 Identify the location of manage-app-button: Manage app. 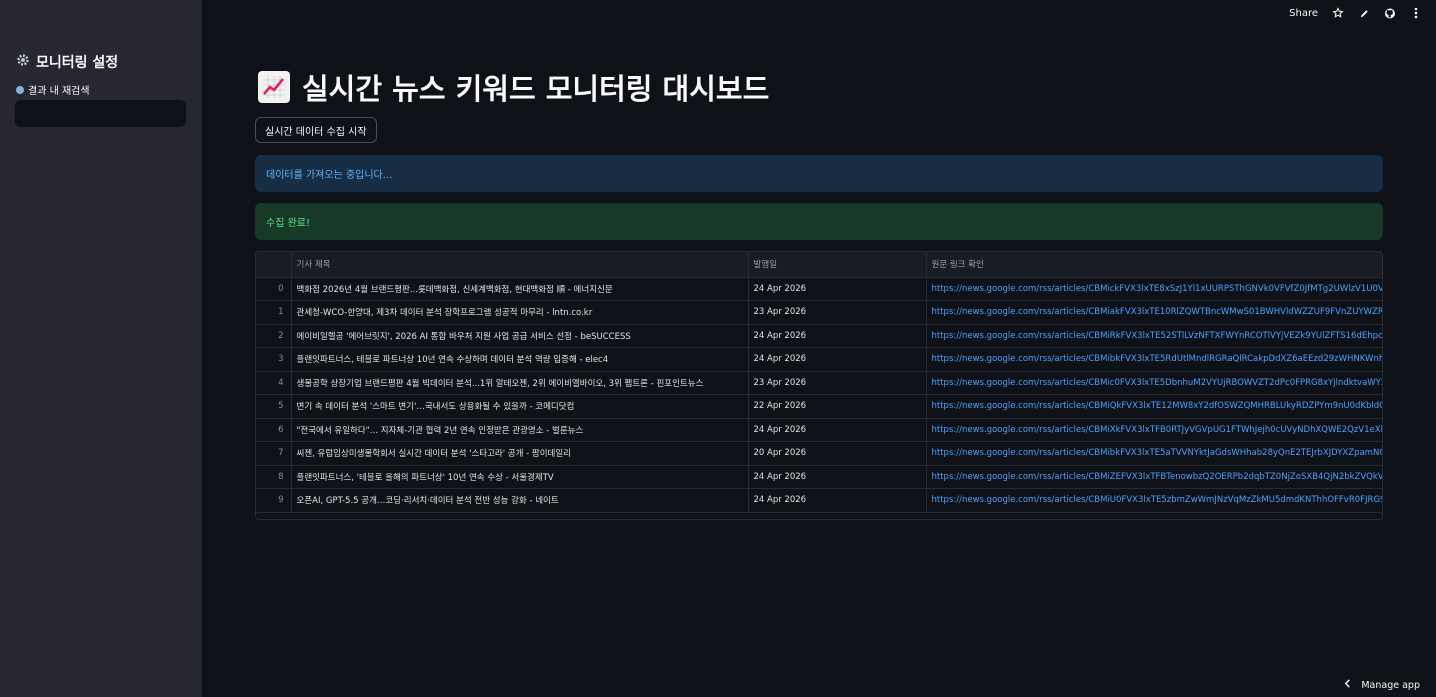
(1382, 685).